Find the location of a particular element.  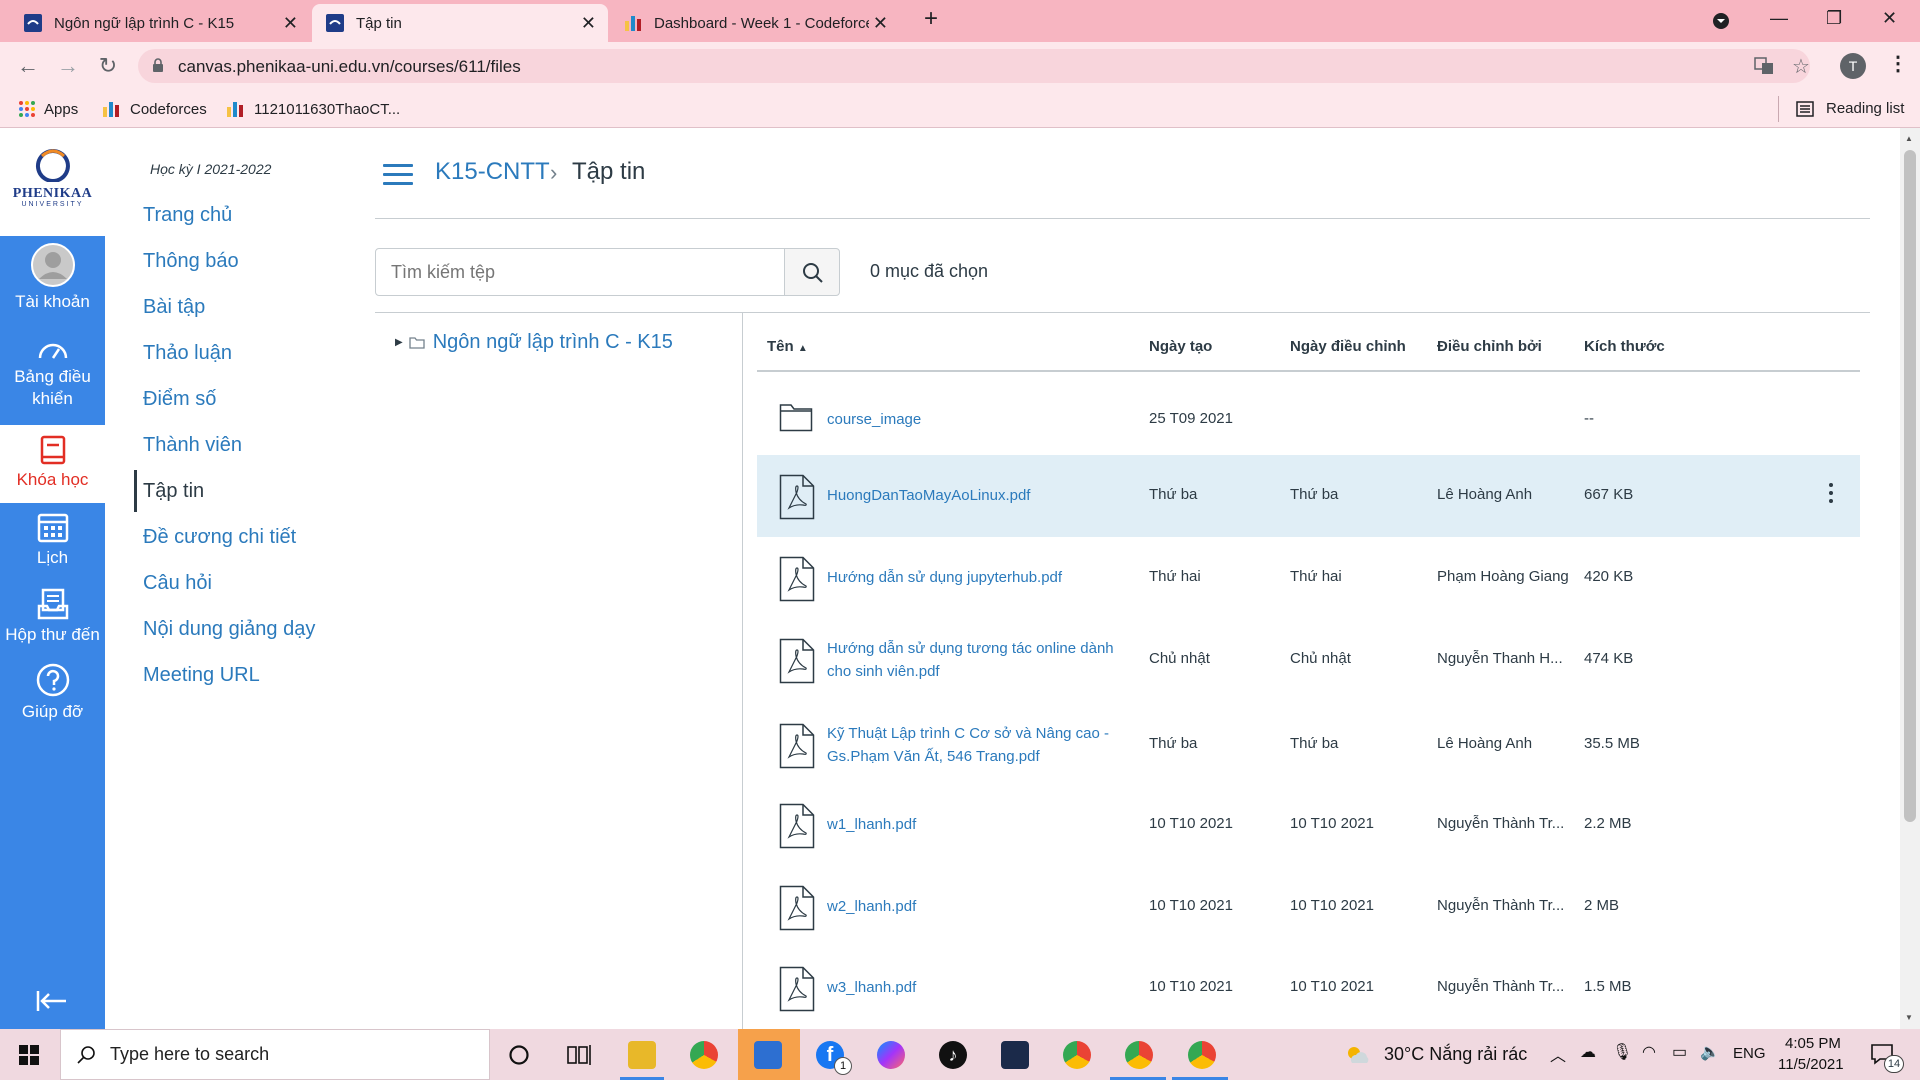

new-tab-button: + is located at coordinates (931, 19).